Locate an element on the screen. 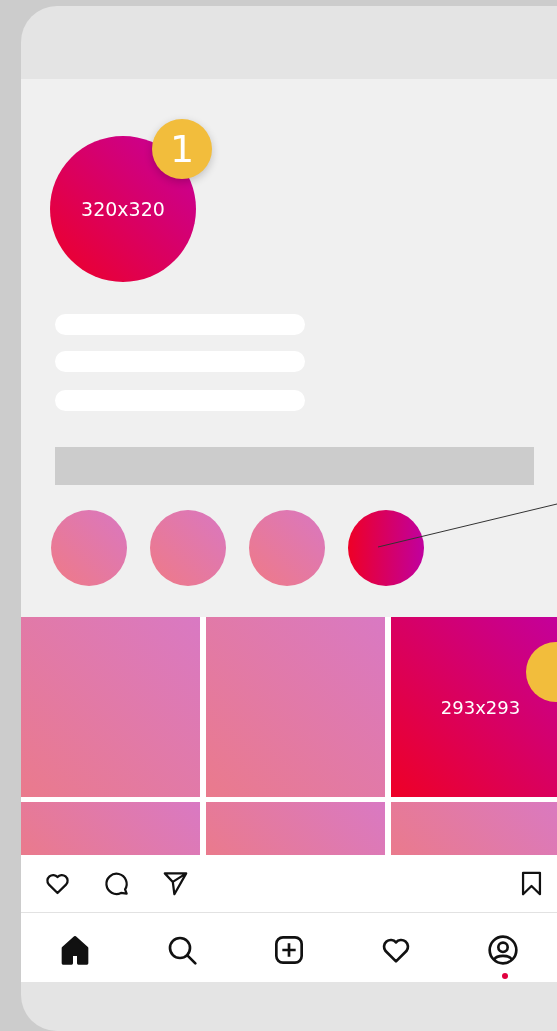  notification-dot is located at coordinates (504, 976).